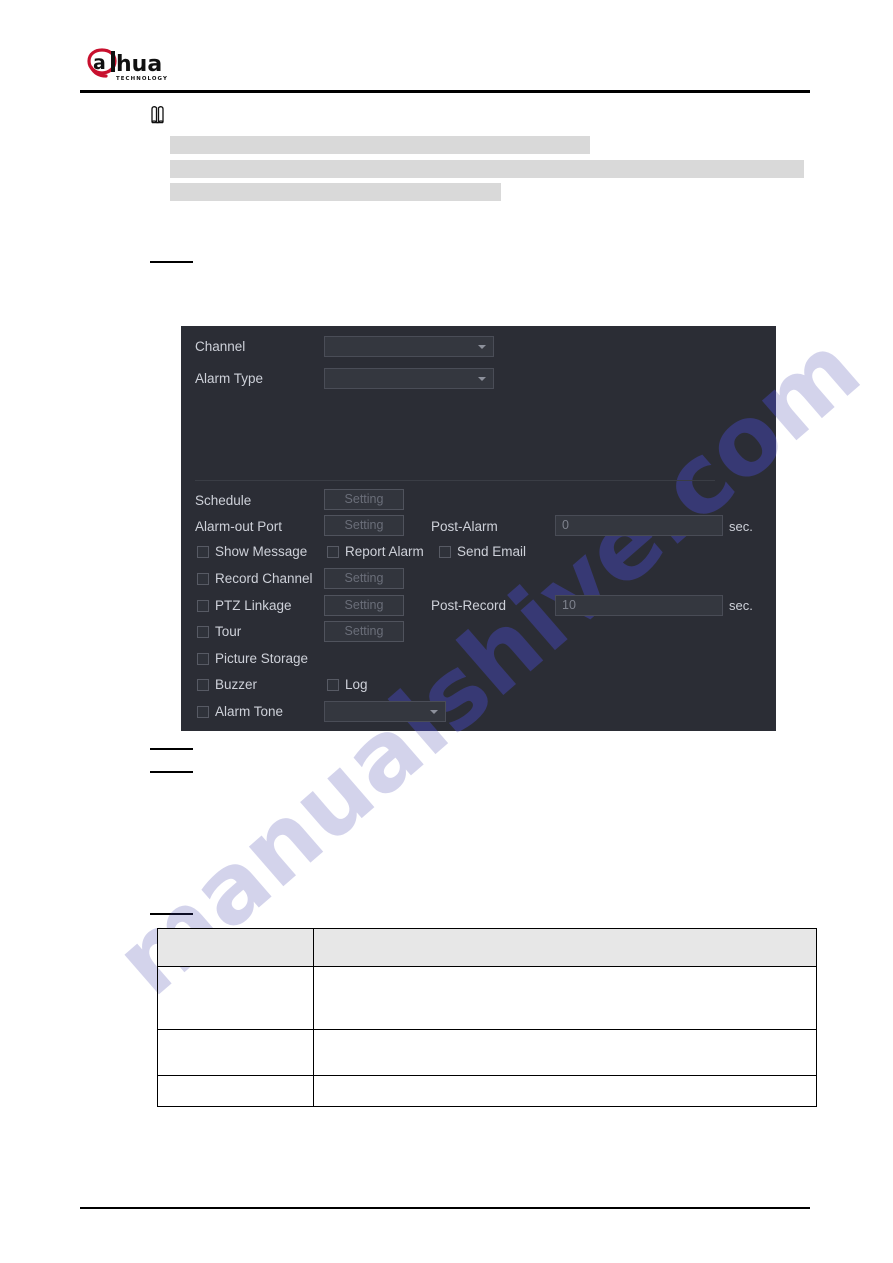  I want to click on svg-text: hua, so click(139, 64).